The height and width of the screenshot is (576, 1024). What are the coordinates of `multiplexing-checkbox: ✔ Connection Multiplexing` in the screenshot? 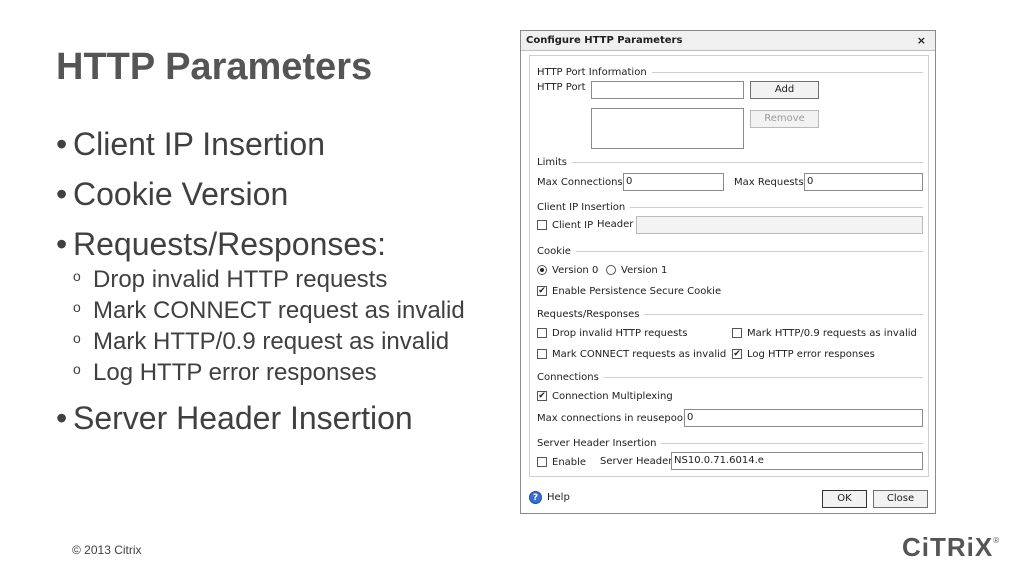 It's located at (605, 396).